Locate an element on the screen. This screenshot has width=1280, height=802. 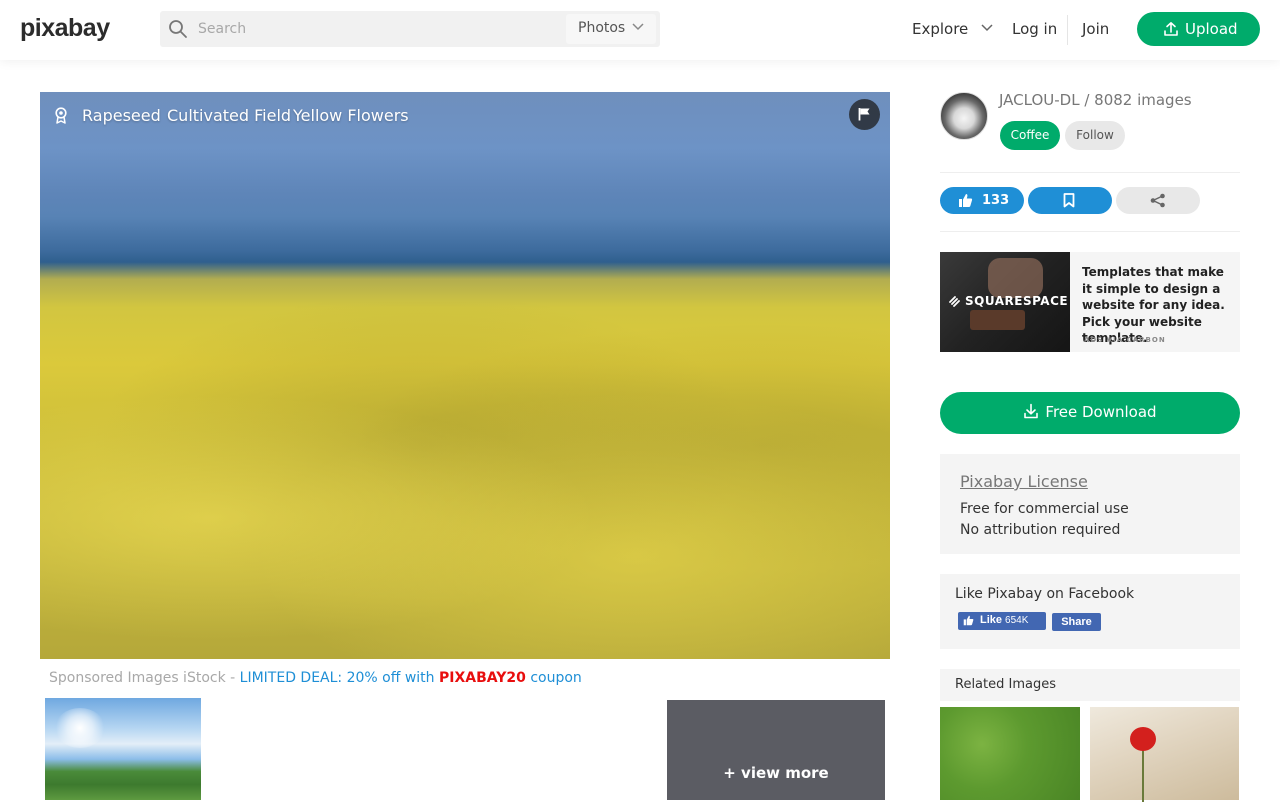
sponsored-thumbnail is located at coordinates (123, 749).